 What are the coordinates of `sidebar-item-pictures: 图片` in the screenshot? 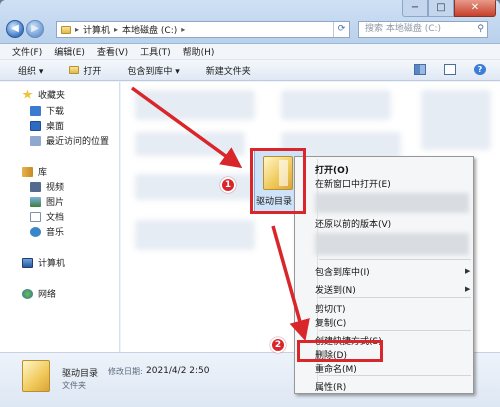 It's located at (47, 201).